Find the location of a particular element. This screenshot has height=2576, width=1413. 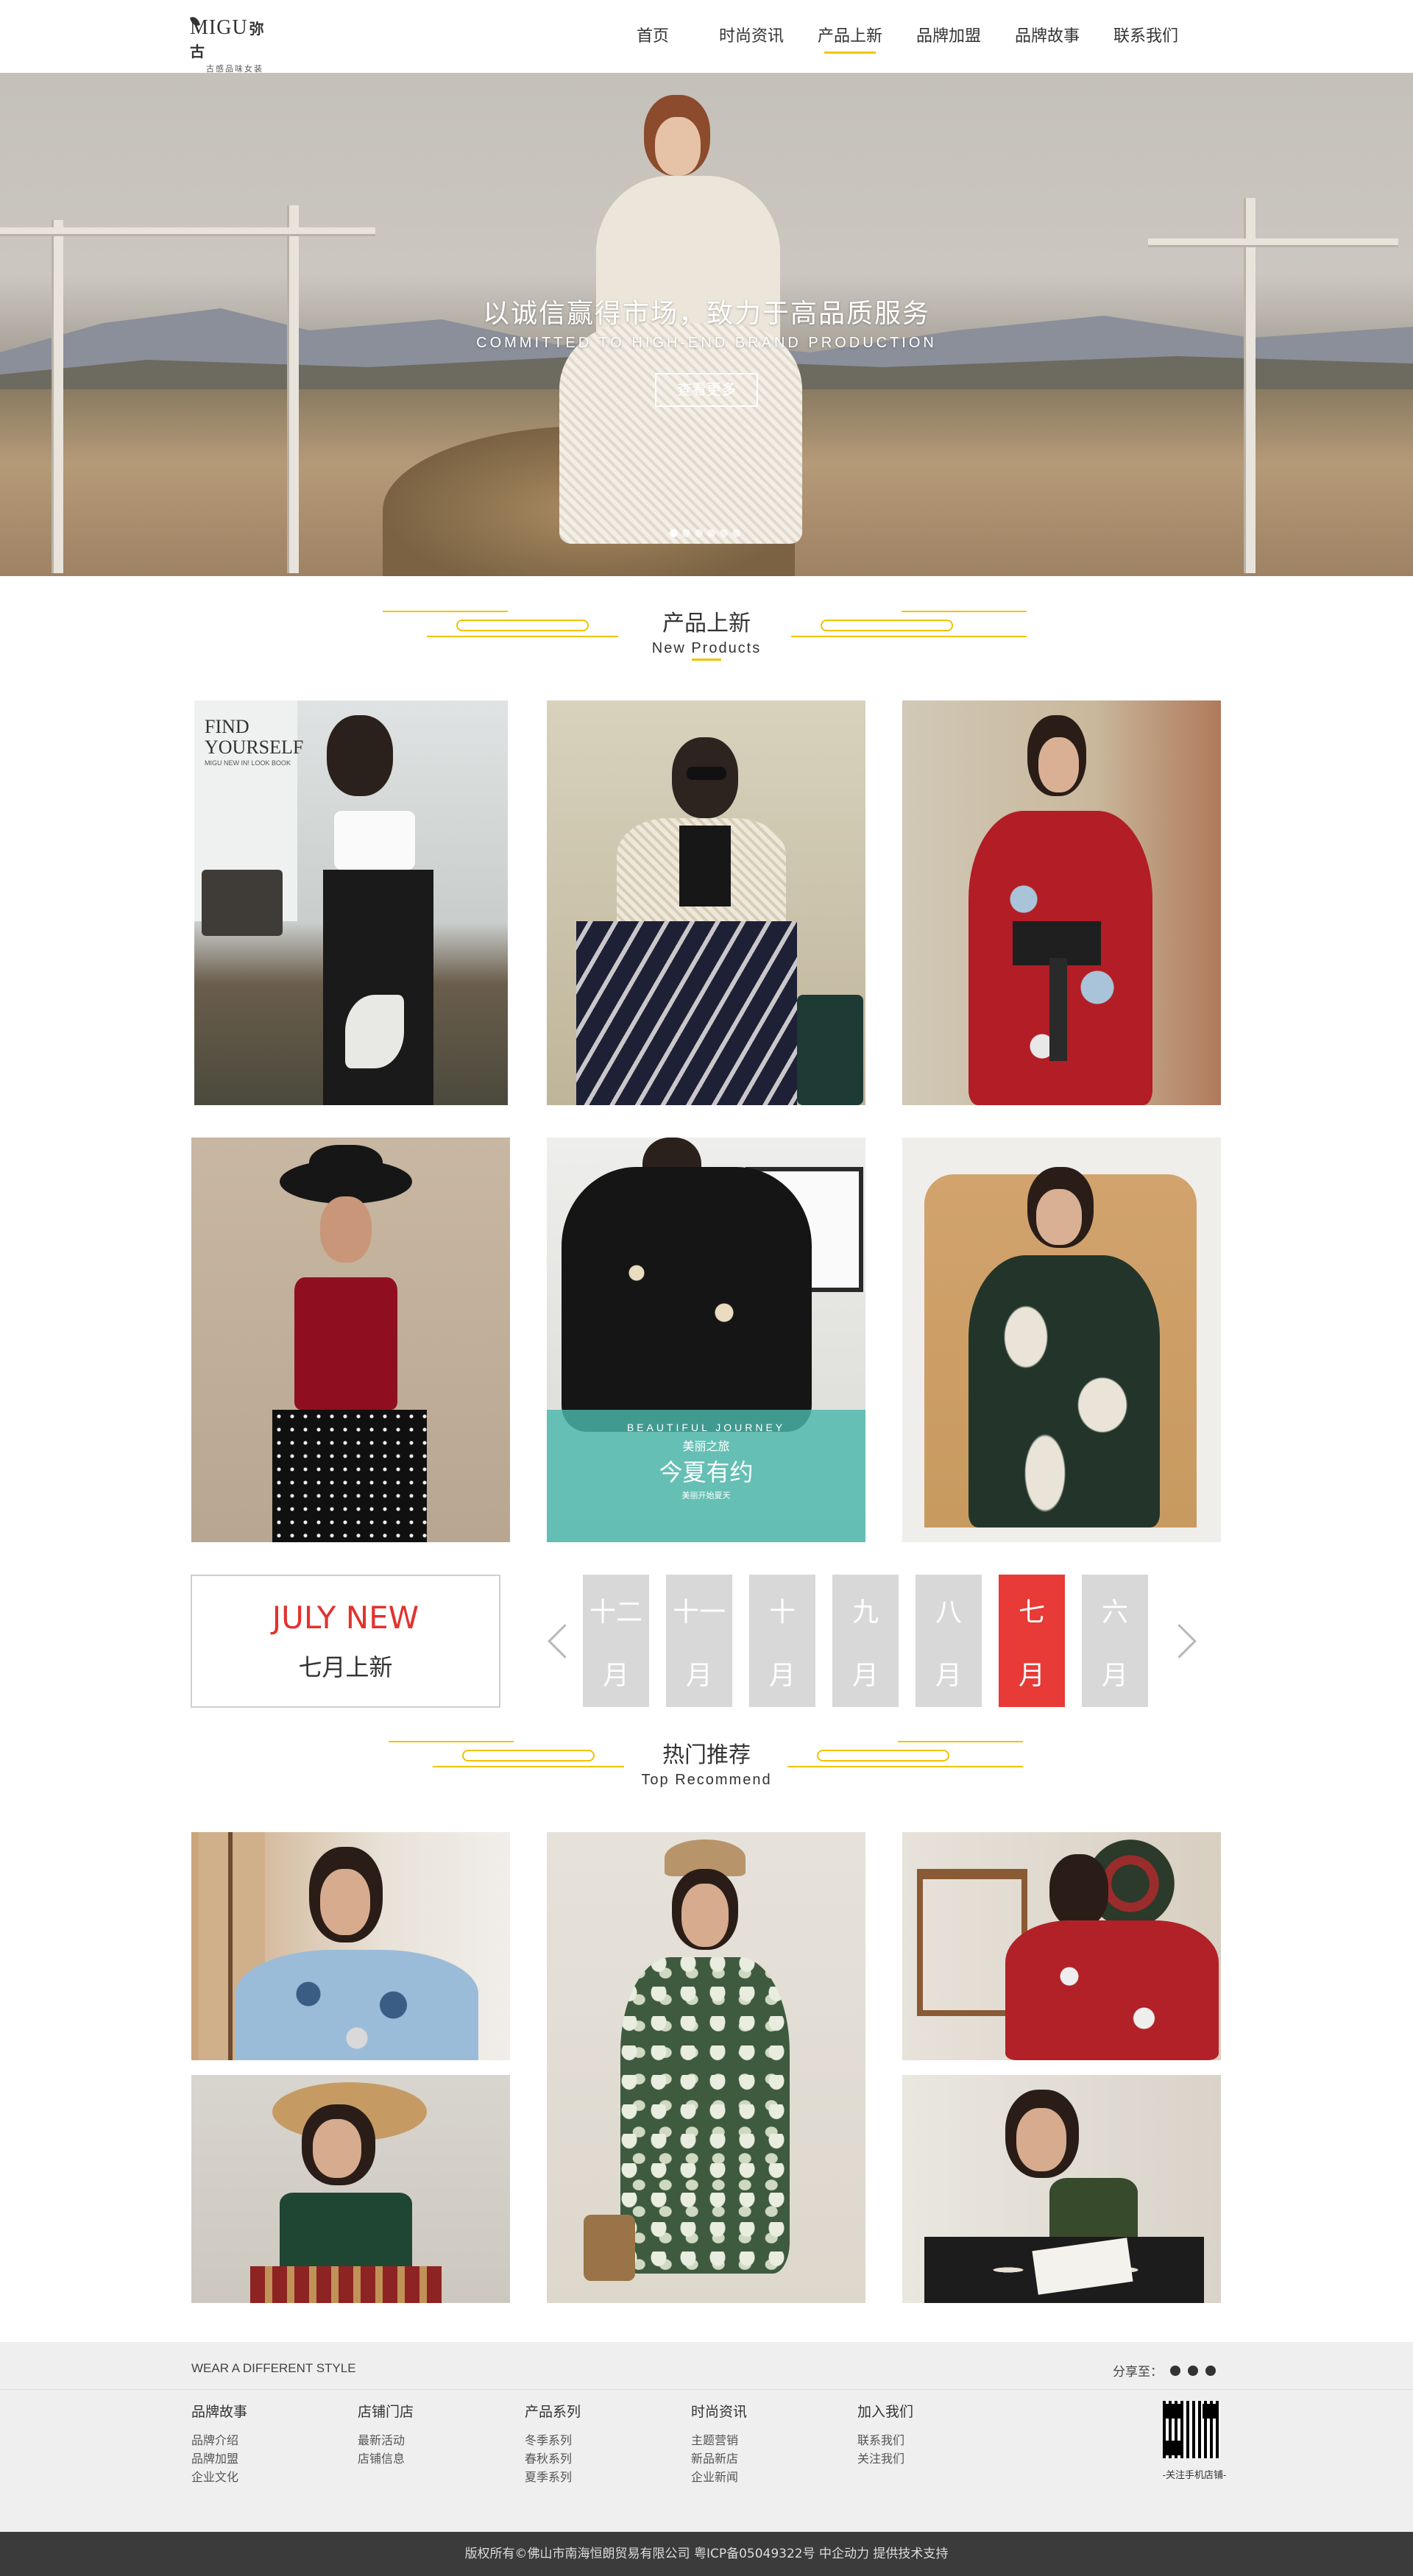

footer-link: 最新活动 is located at coordinates (431, 2440).